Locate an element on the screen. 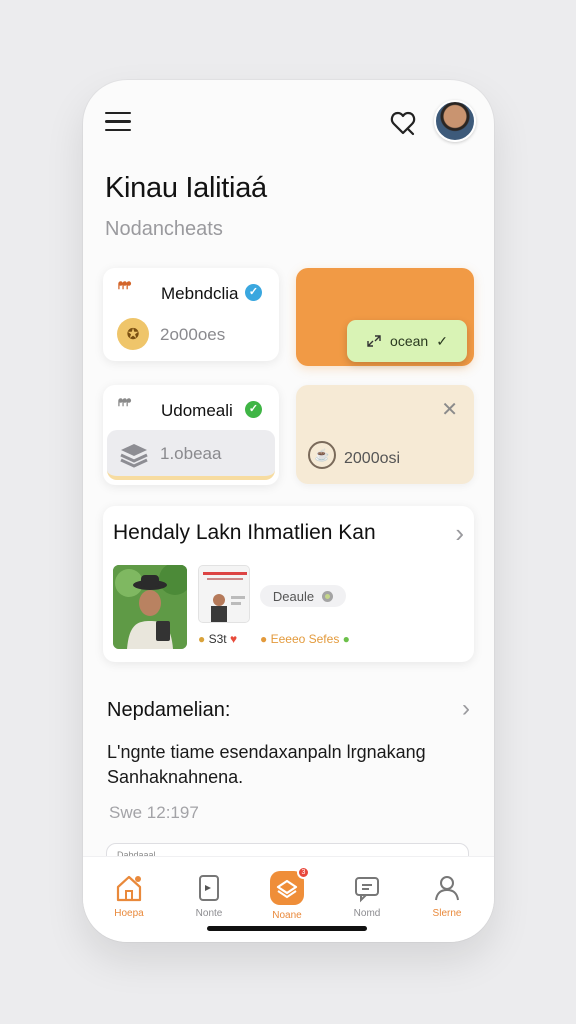  person-photo is located at coordinates (150, 607).